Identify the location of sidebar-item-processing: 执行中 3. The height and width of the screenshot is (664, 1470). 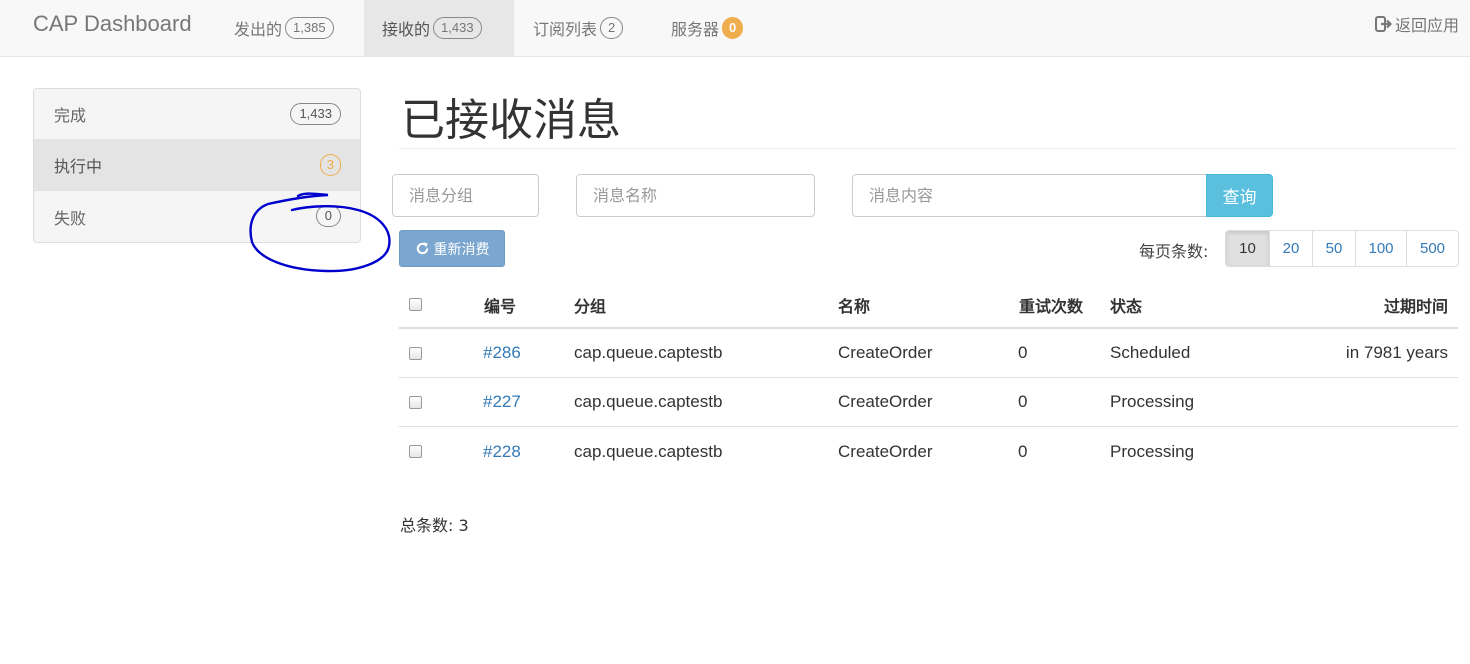
(197, 165).